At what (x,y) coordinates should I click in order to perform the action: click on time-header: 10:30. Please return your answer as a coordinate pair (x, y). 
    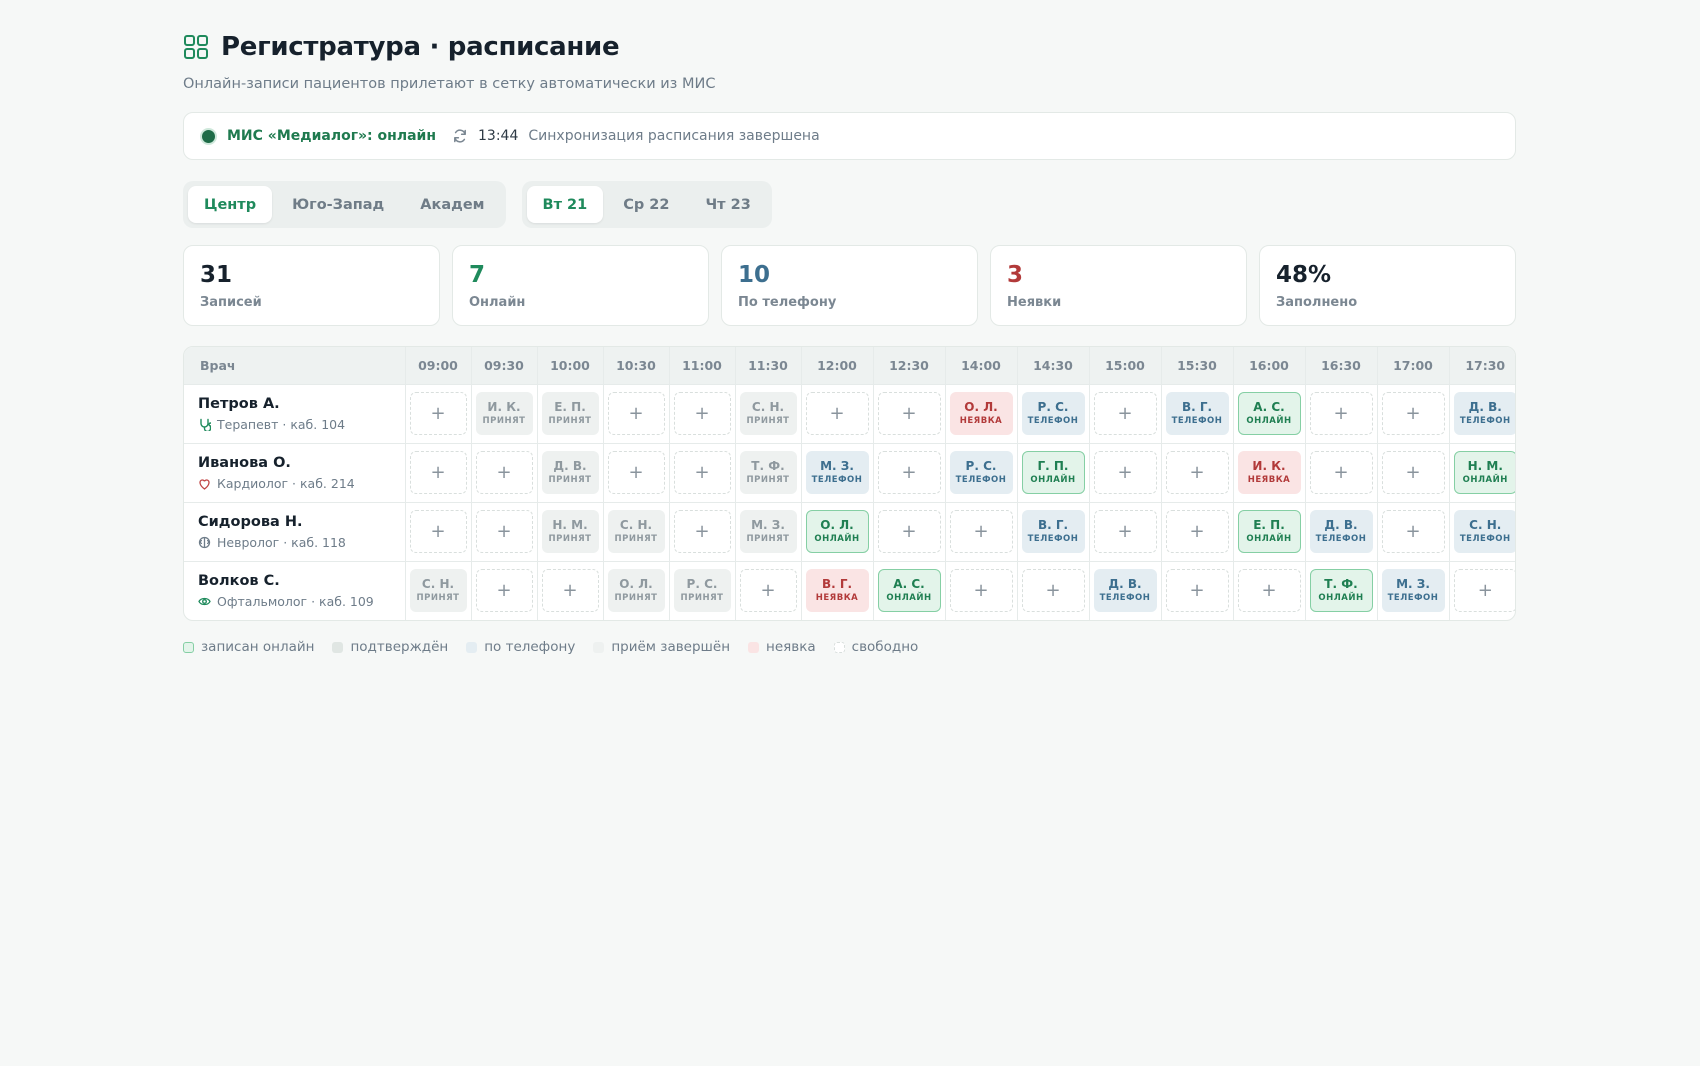
    Looking at the image, I should click on (636, 365).